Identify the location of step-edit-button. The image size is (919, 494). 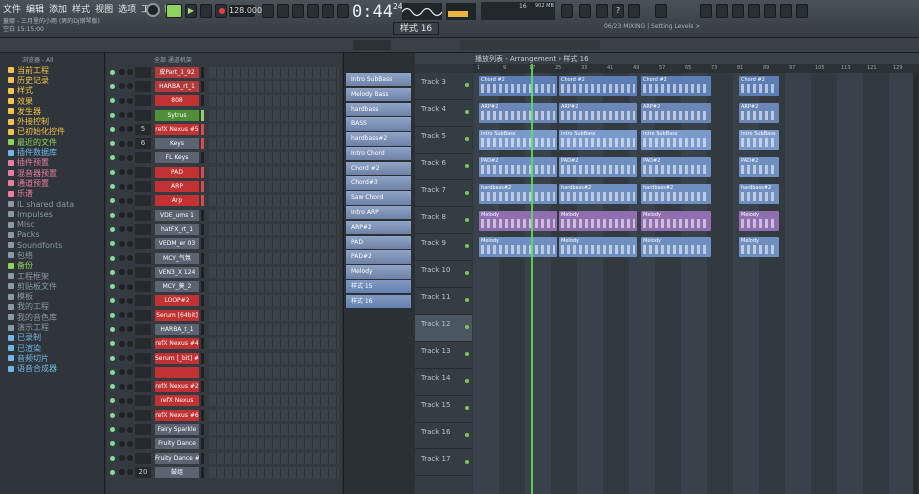
(313, 11).